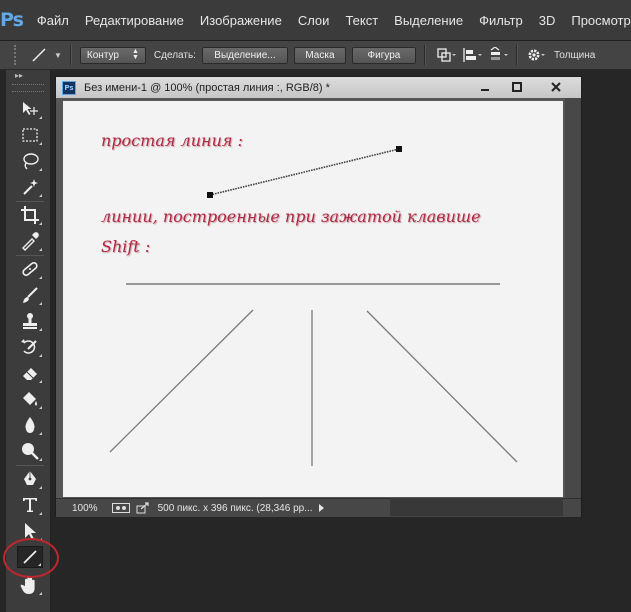 This screenshot has width=631, height=612. I want to click on crop-tool, so click(30, 215).